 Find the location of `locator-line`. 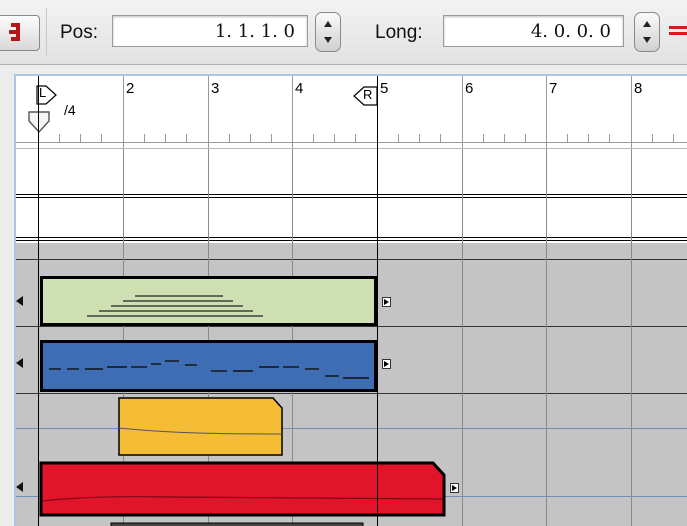

locator-line is located at coordinates (377, 301).